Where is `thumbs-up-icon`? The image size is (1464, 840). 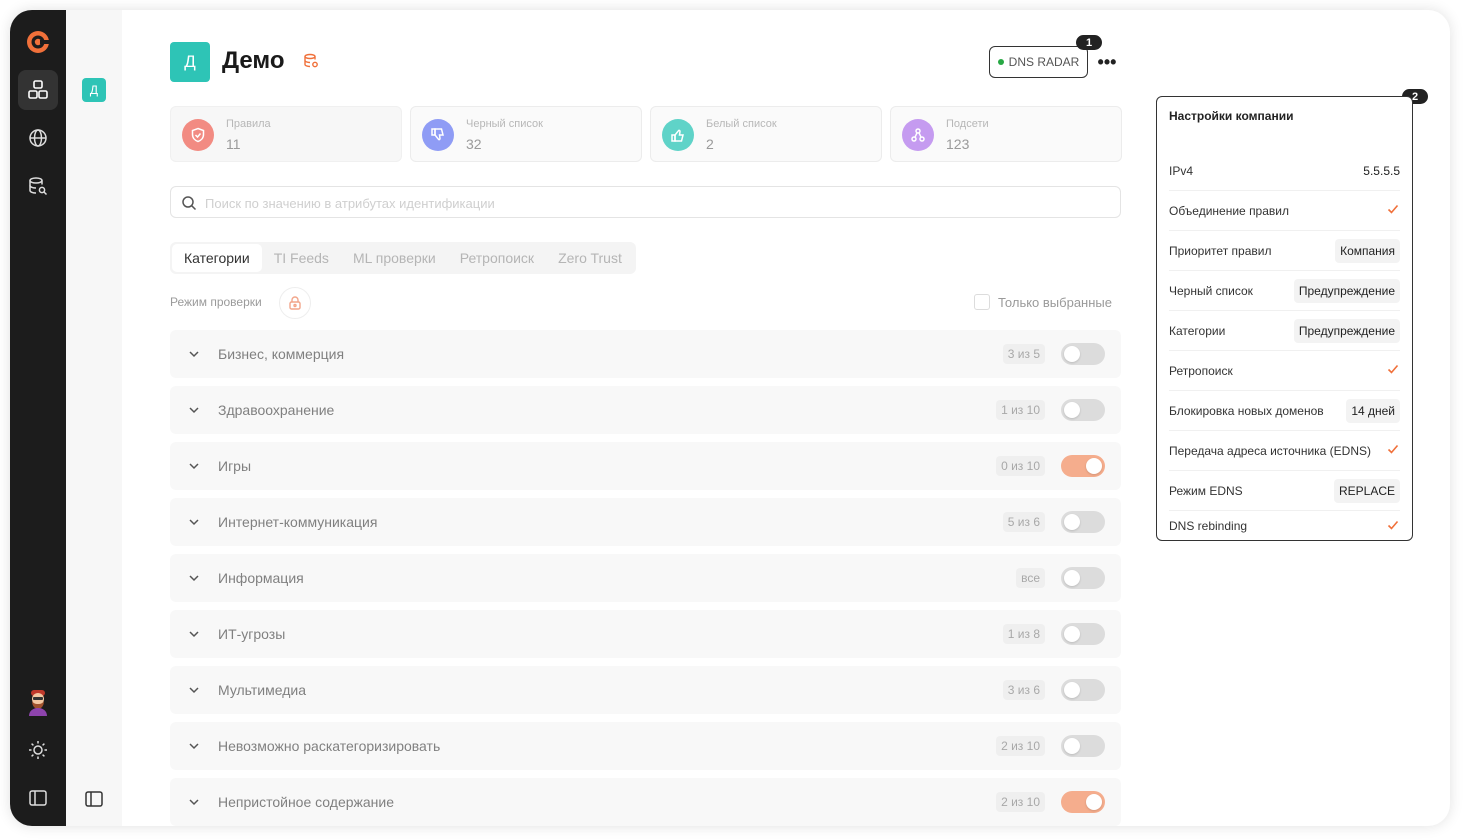 thumbs-up-icon is located at coordinates (678, 135).